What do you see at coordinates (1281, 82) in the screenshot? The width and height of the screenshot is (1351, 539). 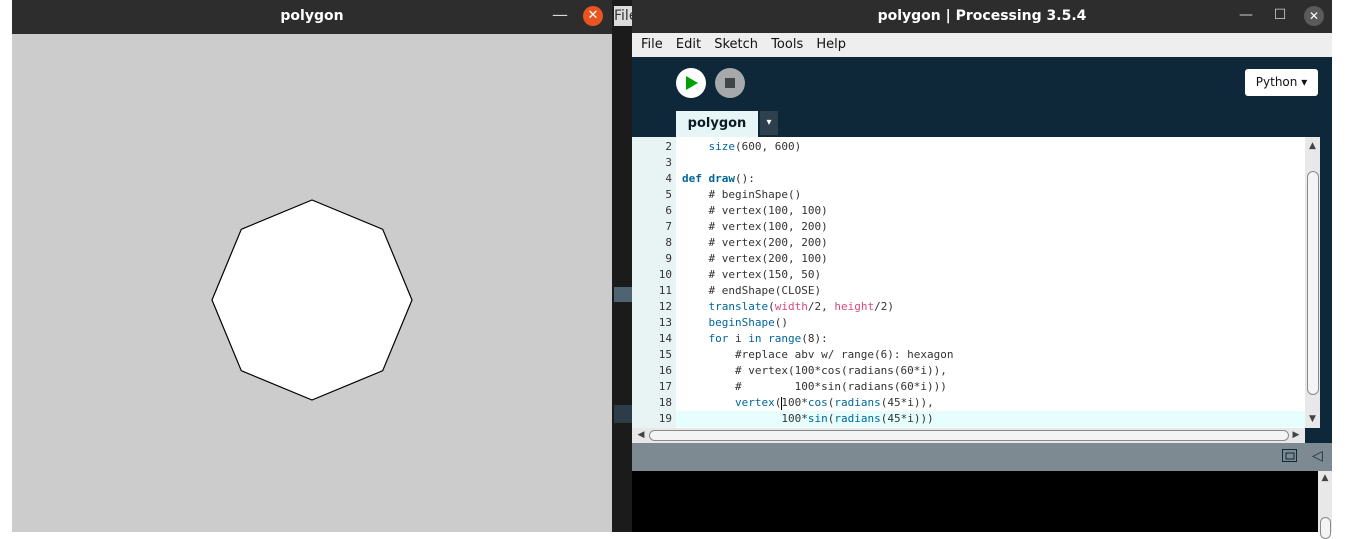 I see `mode-selector: Python ▾` at bounding box center [1281, 82].